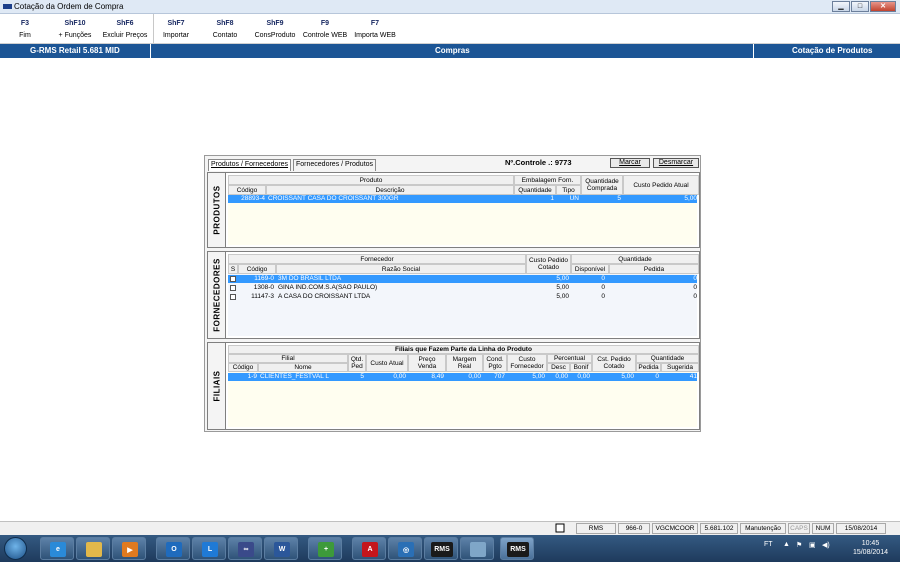 Image resolution: width=900 pixels, height=562 pixels. Describe the element at coordinates (310, 278) in the screenshot. I see `cell-razao: 3M DO BRASIL LTDA` at that location.